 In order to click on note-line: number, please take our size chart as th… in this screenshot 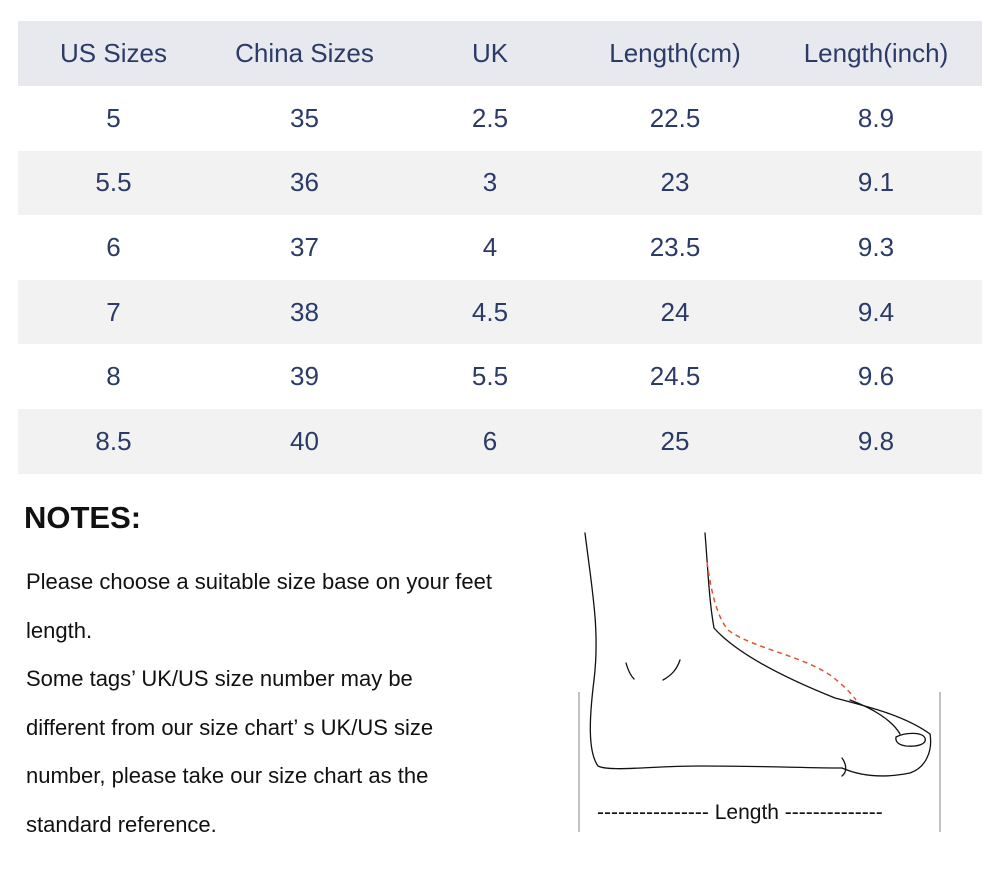, I will do `click(227, 775)`.